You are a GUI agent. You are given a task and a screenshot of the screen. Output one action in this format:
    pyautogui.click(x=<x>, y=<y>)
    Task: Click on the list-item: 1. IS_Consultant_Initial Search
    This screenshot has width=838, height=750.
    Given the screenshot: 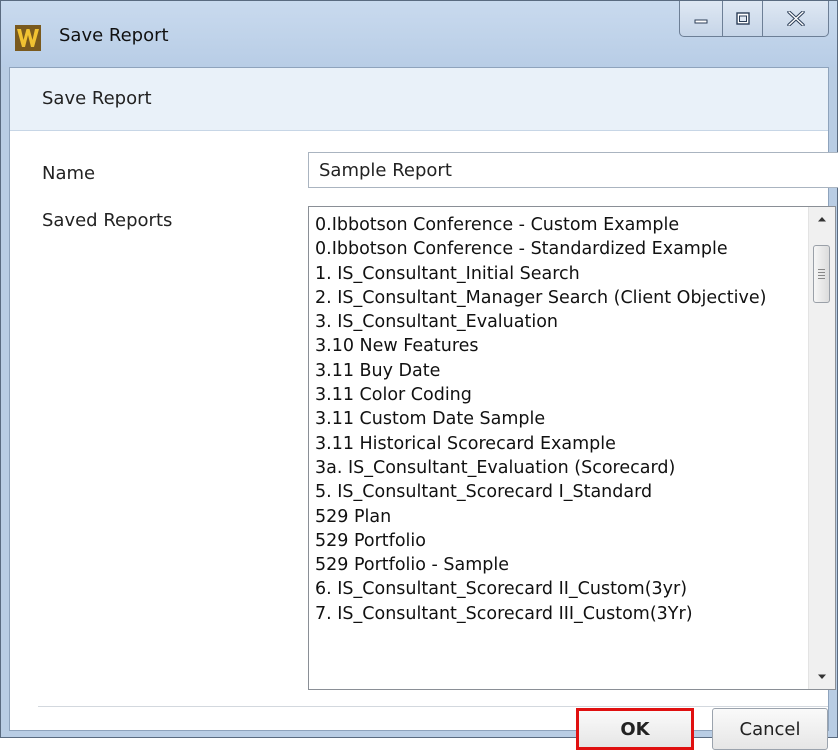 What is the action you would take?
    pyautogui.click(x=559, y=274)
    